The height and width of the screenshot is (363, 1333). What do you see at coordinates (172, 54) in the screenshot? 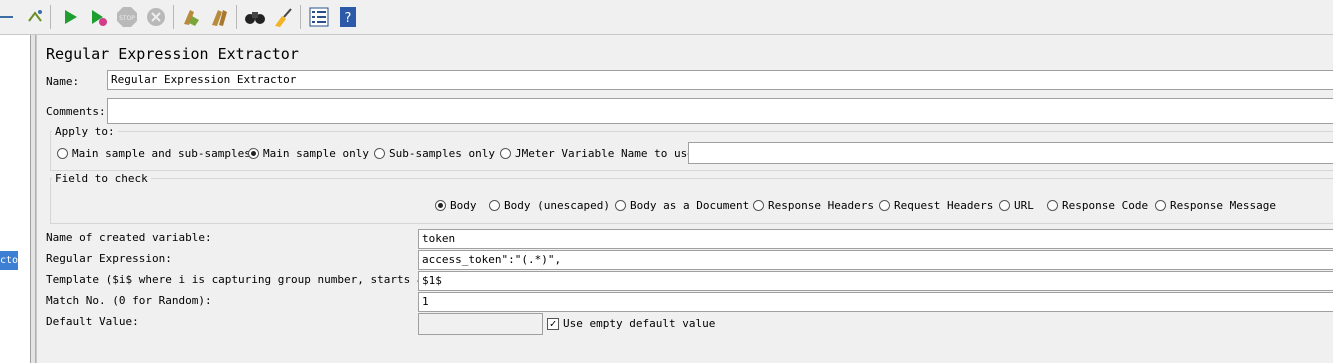
I see `page-title: Regular Expression Extractor` at bounding box center [172, 54].